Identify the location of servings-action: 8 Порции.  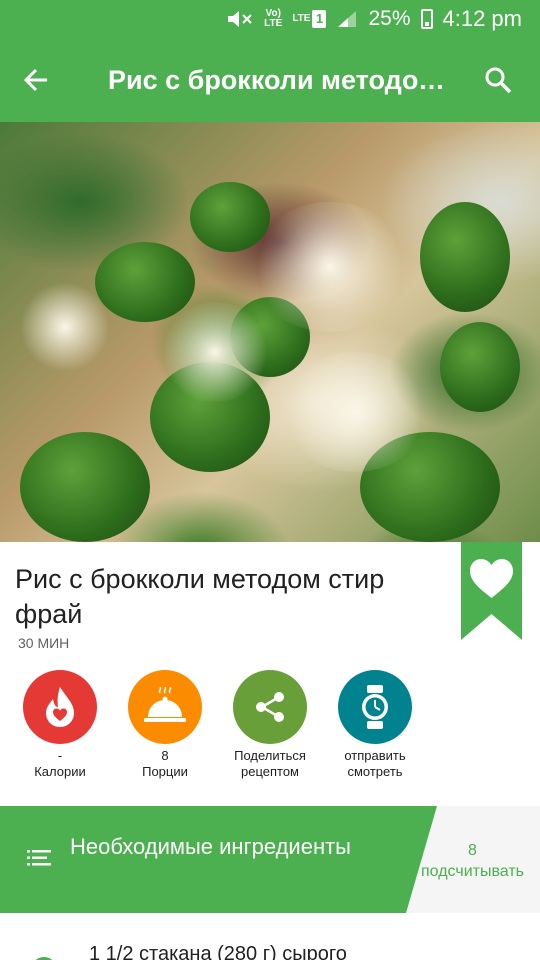
(165, 725).